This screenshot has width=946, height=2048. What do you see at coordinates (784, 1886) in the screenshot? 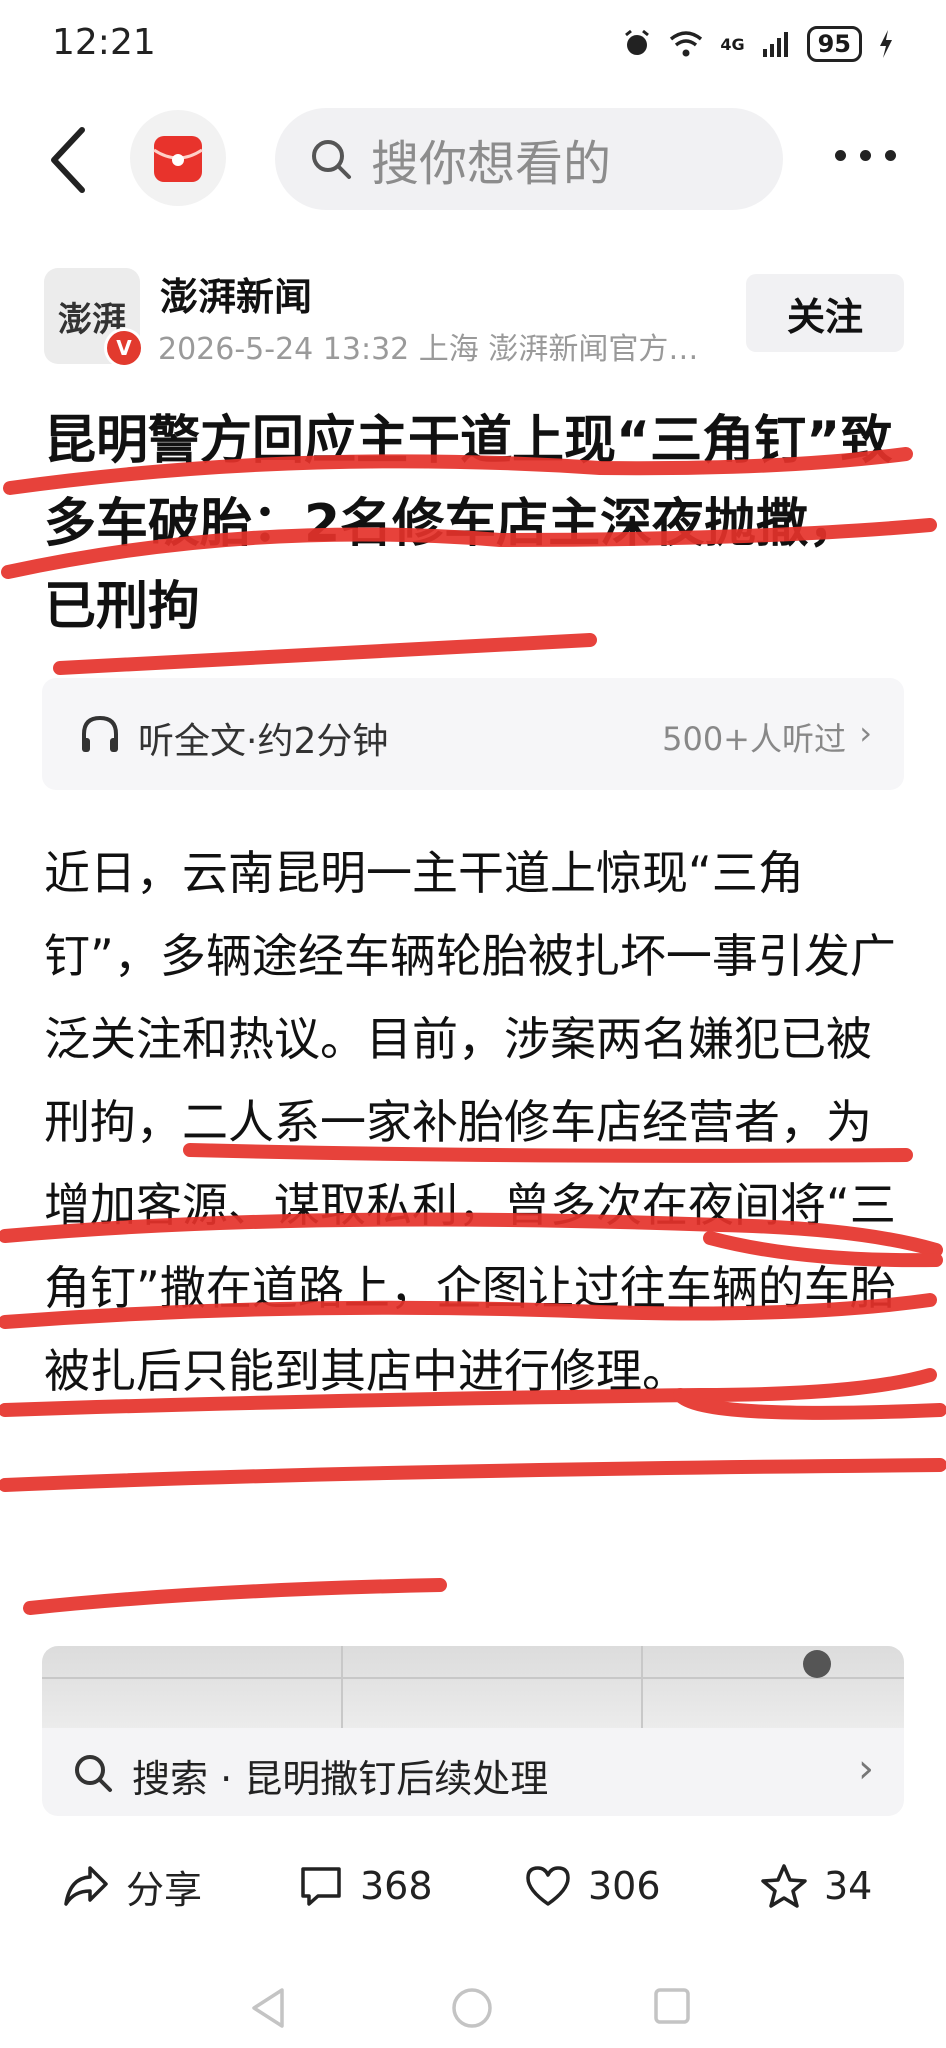
I see `star-icon` at bounding box center [784, 1886].